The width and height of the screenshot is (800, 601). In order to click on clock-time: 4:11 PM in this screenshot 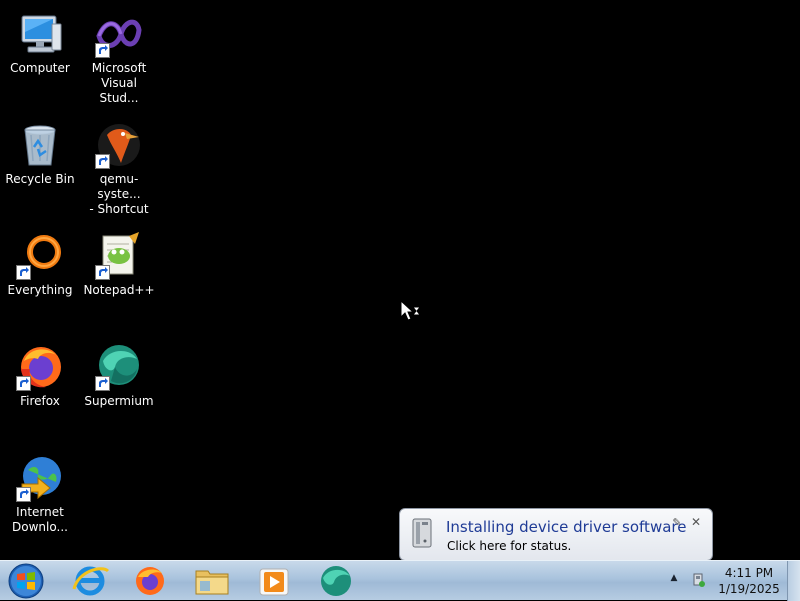, I will do `click(749, 573)`.